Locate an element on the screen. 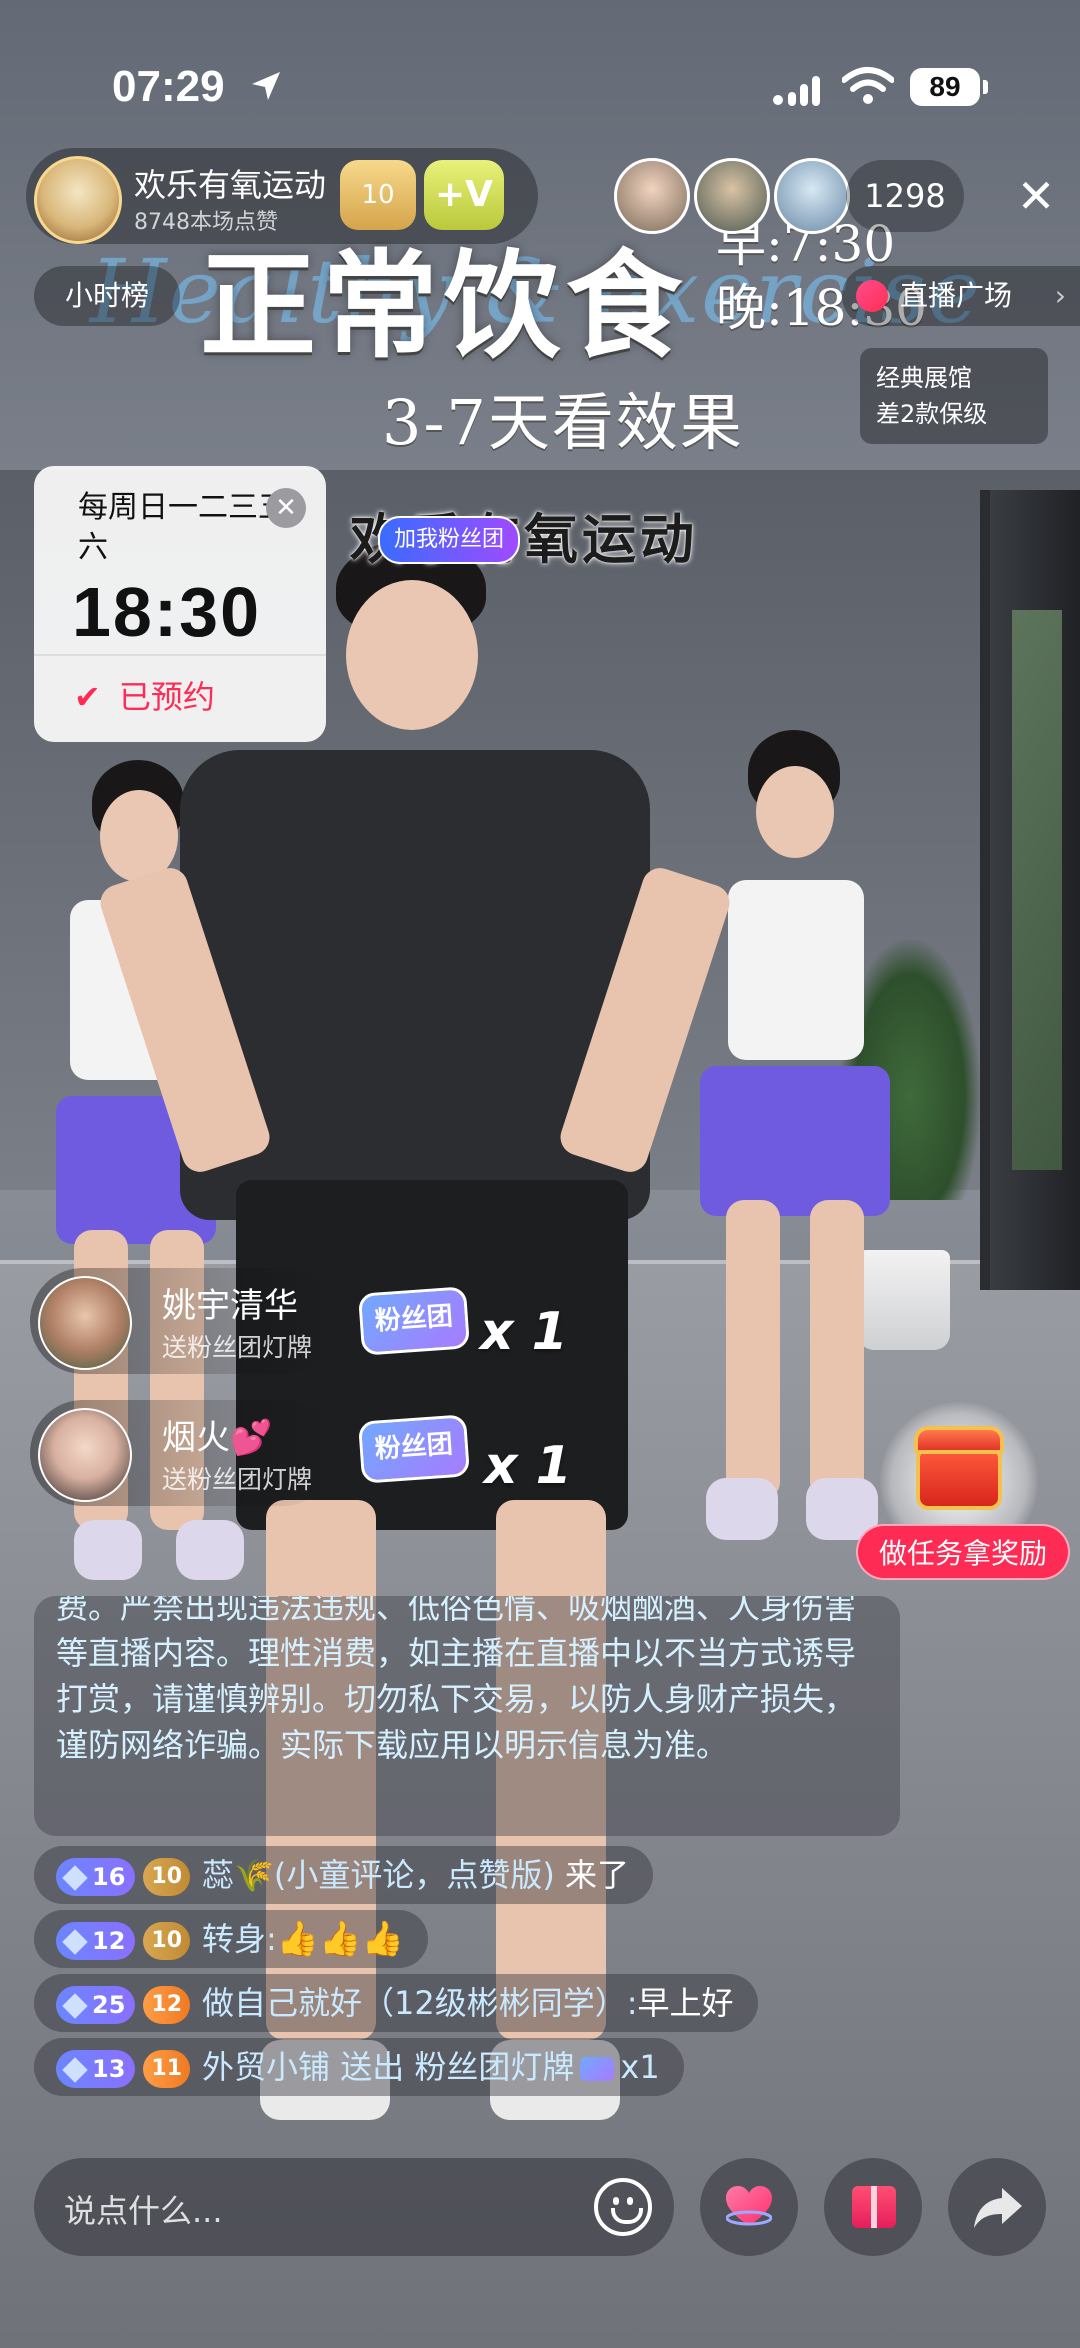 Image resolution: width=1080 pixels, height=2348 pixels. fan-level-badge: 11 is located at coordinates (167, 2069).